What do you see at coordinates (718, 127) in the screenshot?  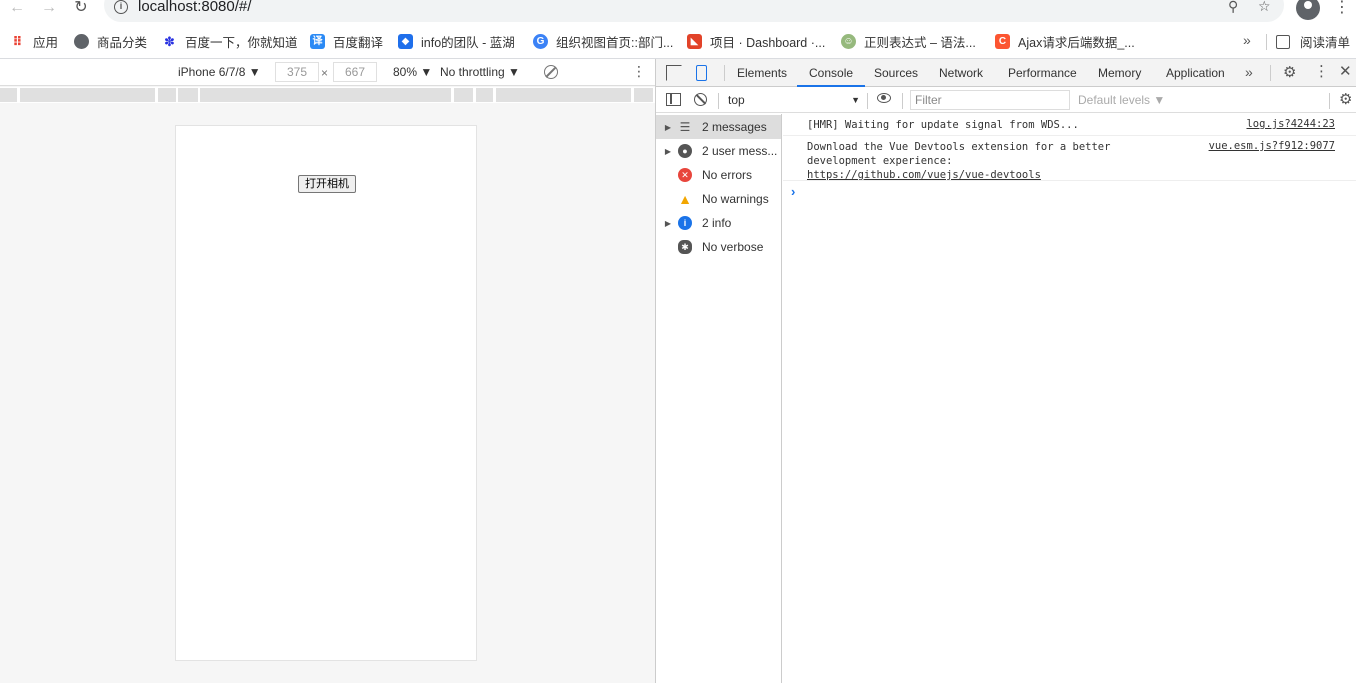 I see `sidebar-item-messages: ▶ ☰ 2 messages` at bounding box center [718, 127].